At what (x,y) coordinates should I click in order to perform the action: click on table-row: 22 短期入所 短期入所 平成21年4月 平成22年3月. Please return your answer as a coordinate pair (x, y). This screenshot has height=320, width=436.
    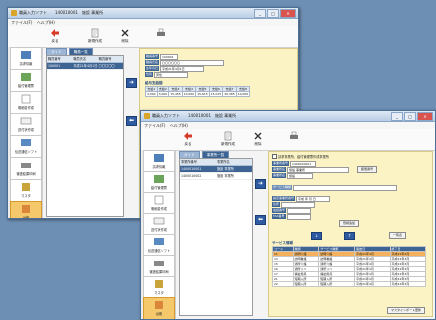
    Looking at the image, I should click on (349, 284).